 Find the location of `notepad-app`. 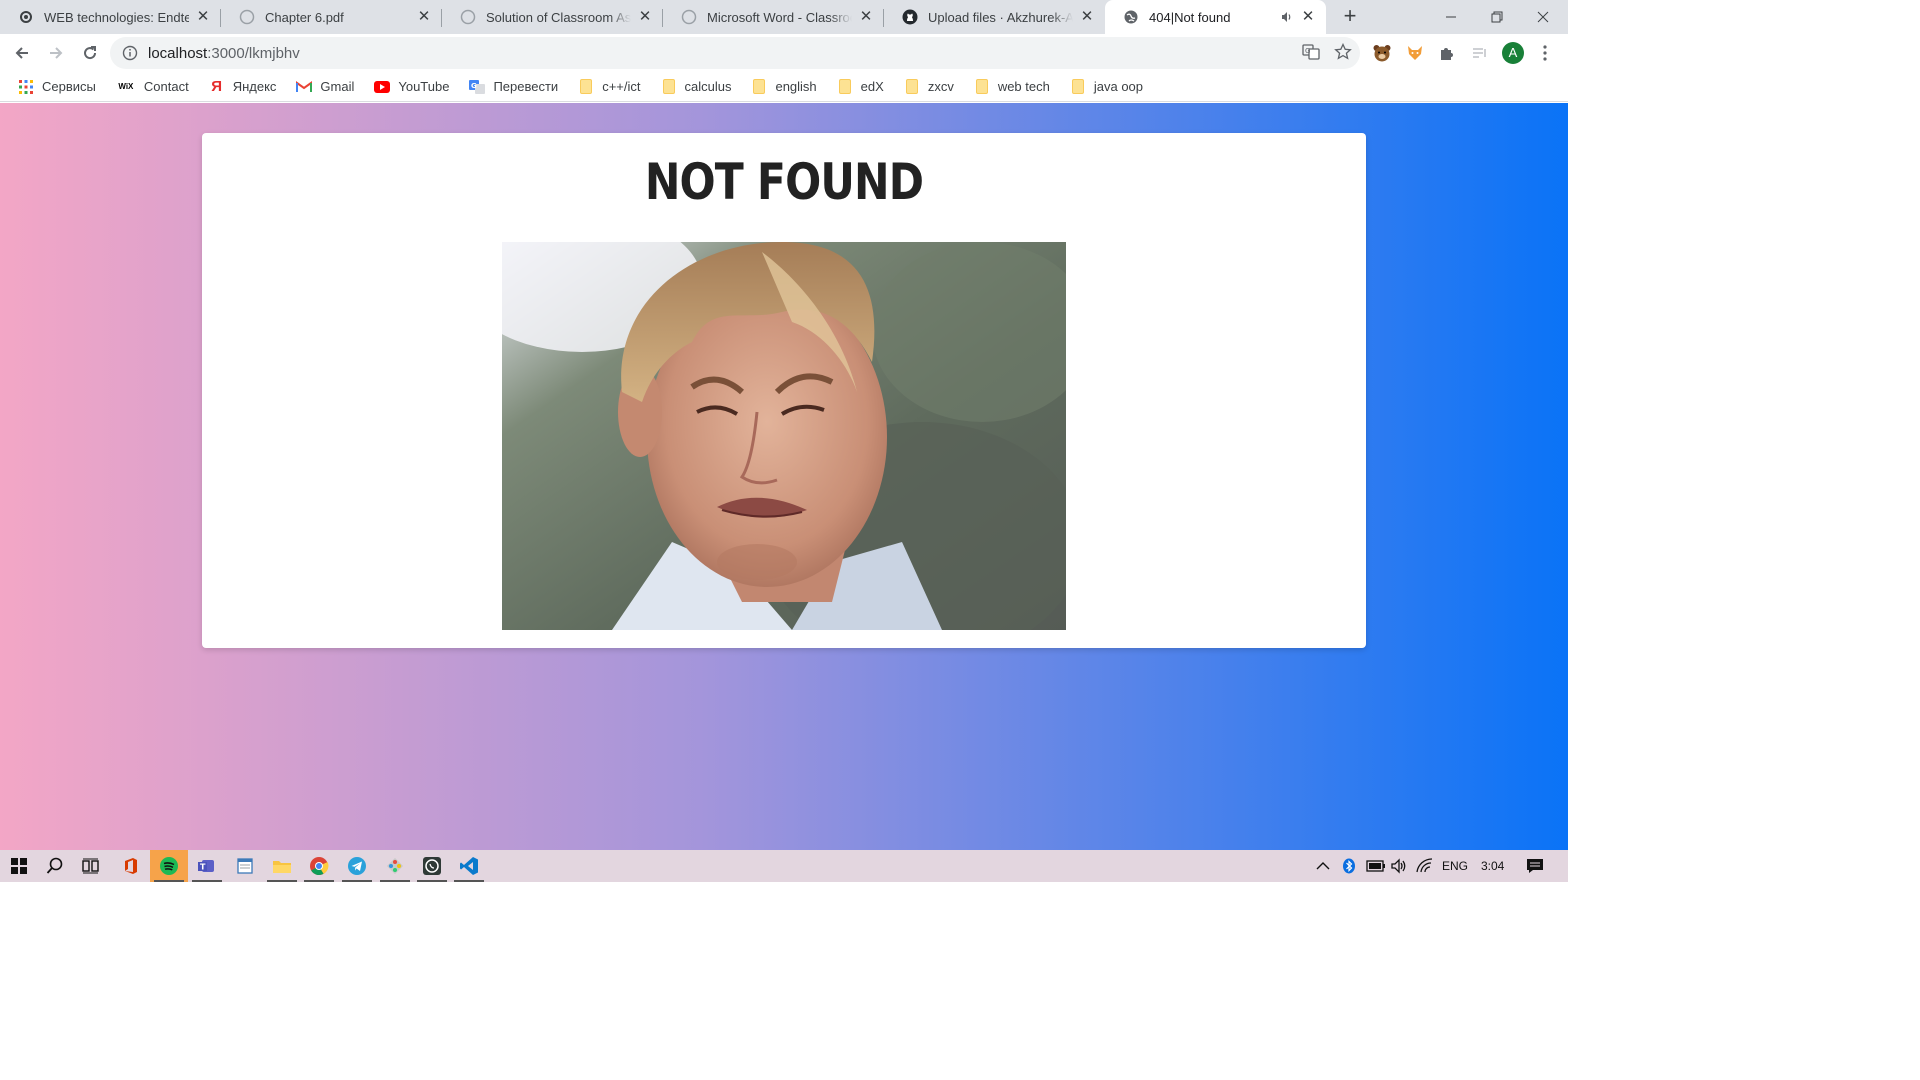

notepad-app is located at coordinates (245, 866).